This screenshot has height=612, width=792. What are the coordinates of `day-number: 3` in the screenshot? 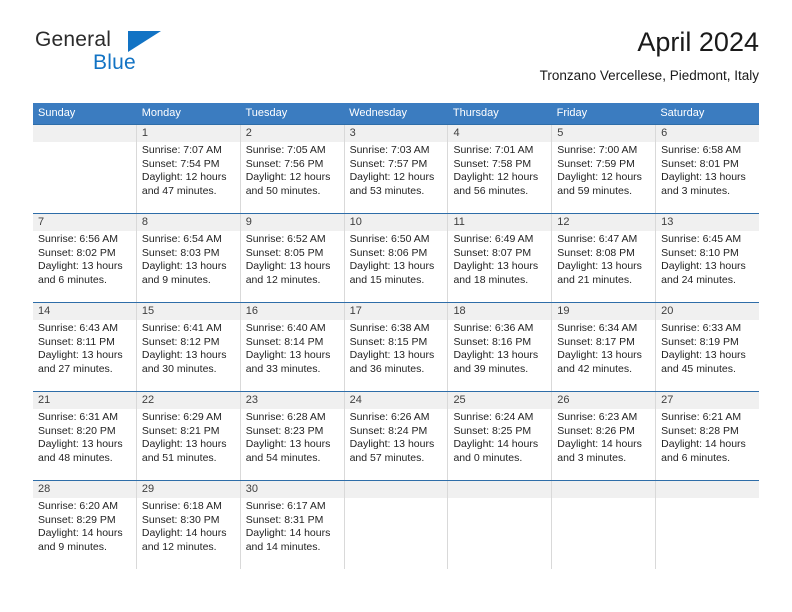 It's located at (352, 133).